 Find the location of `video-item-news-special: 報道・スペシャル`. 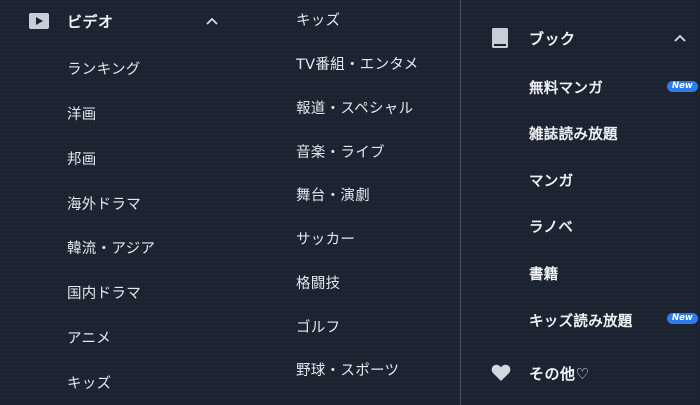

video-item-news-special: 報道・スペシャル is located at coordinates (354, 107).